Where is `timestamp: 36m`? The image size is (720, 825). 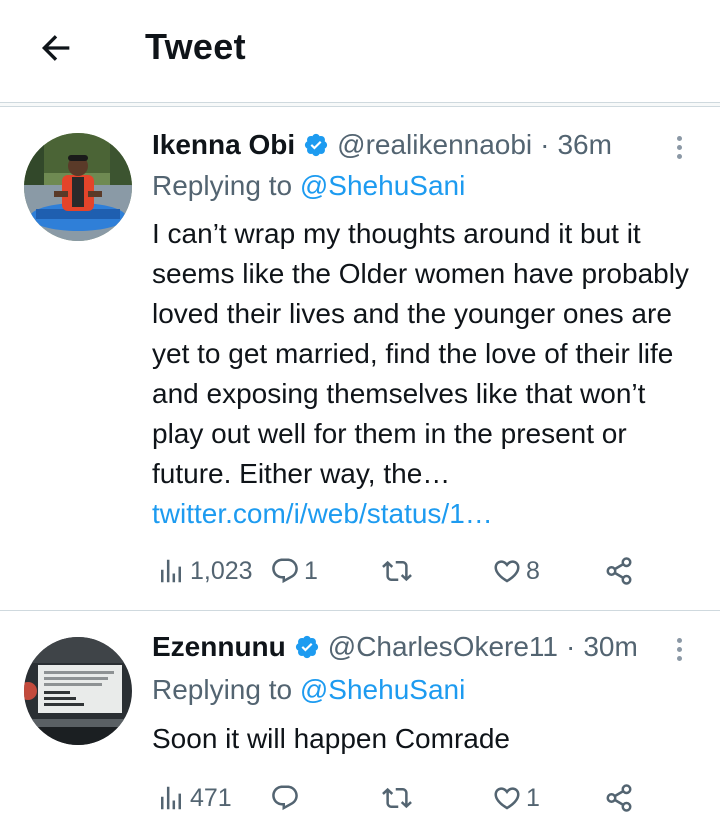 timestamp: 36m is located at coordinates (584, 145).